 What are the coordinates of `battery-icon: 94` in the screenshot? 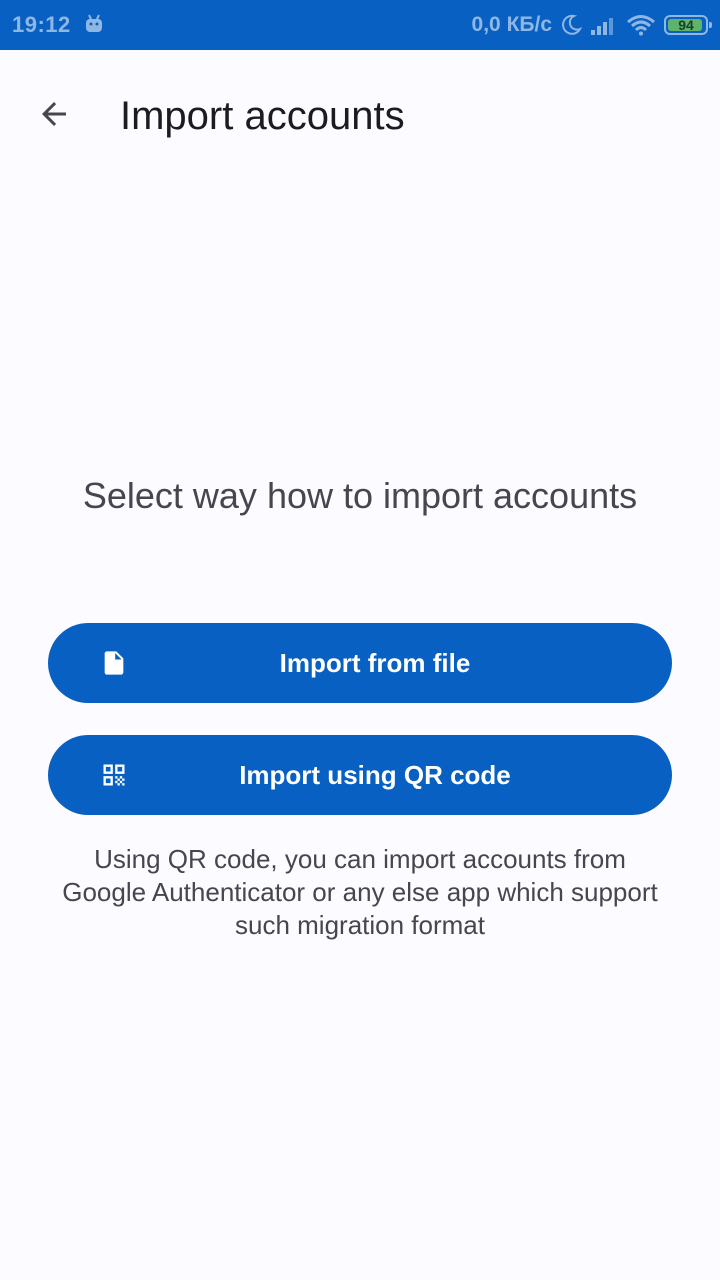 It's located at (688, 25).